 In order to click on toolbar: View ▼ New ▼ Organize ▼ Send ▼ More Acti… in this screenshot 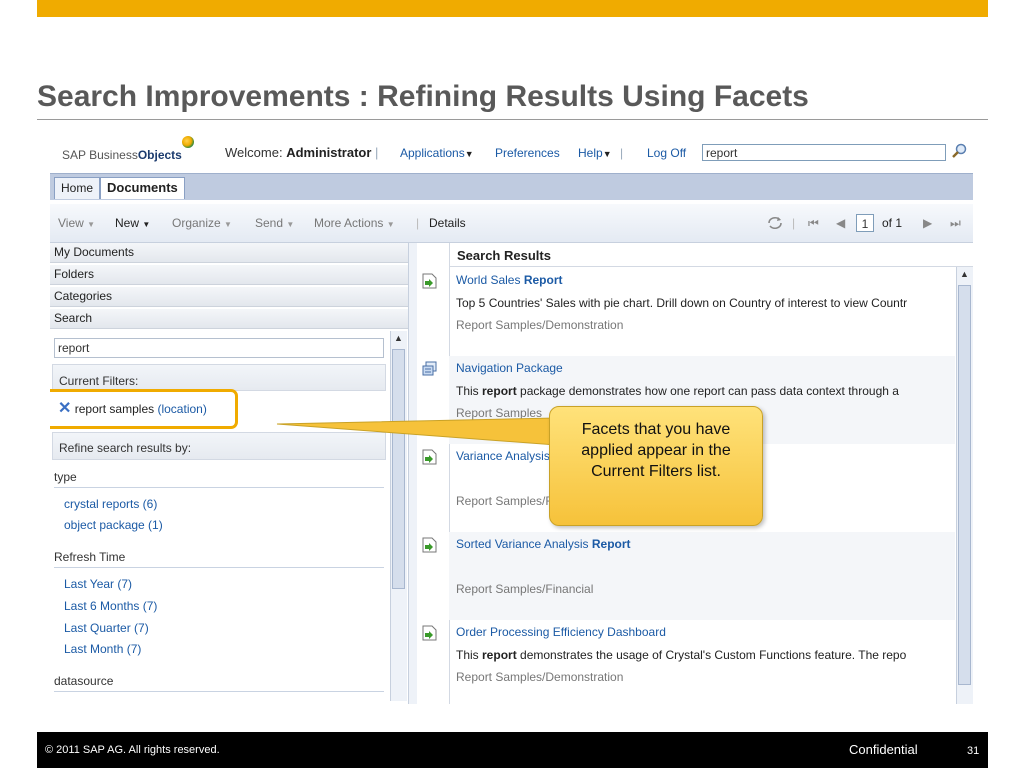, I will do `click(511, 223)`.